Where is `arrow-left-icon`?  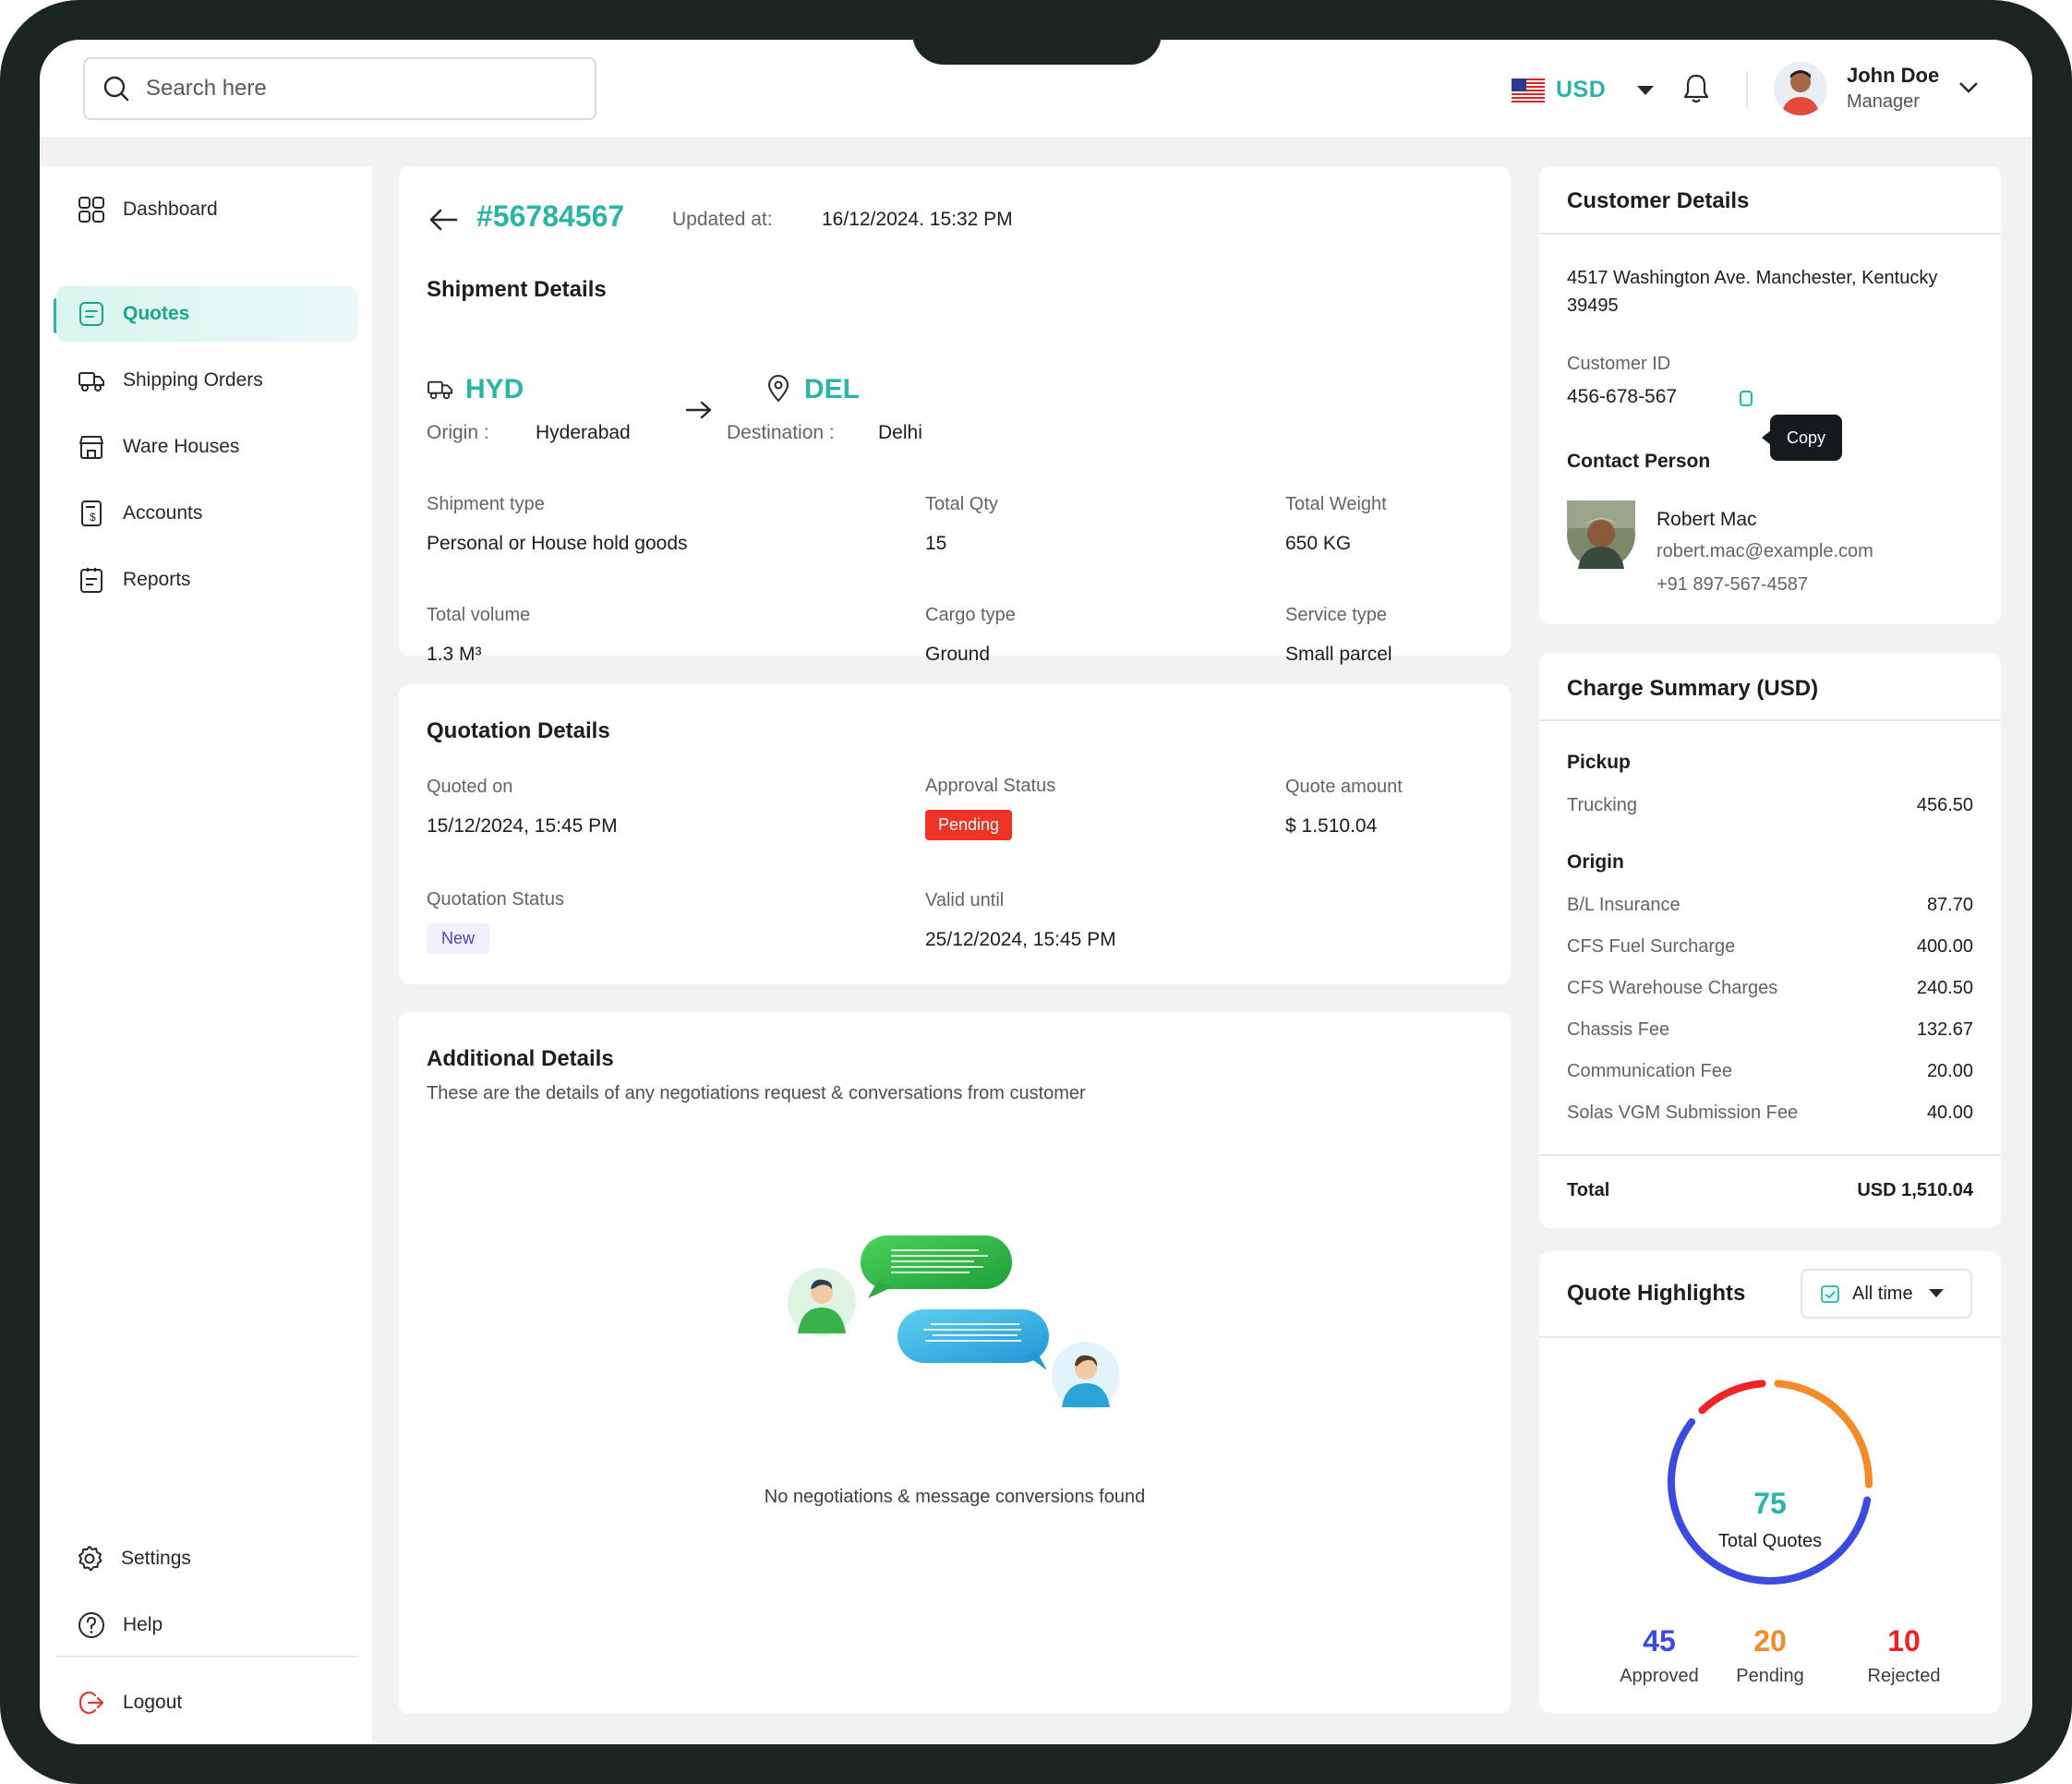 arrow-left-icon is located at coordinates (443, 220).